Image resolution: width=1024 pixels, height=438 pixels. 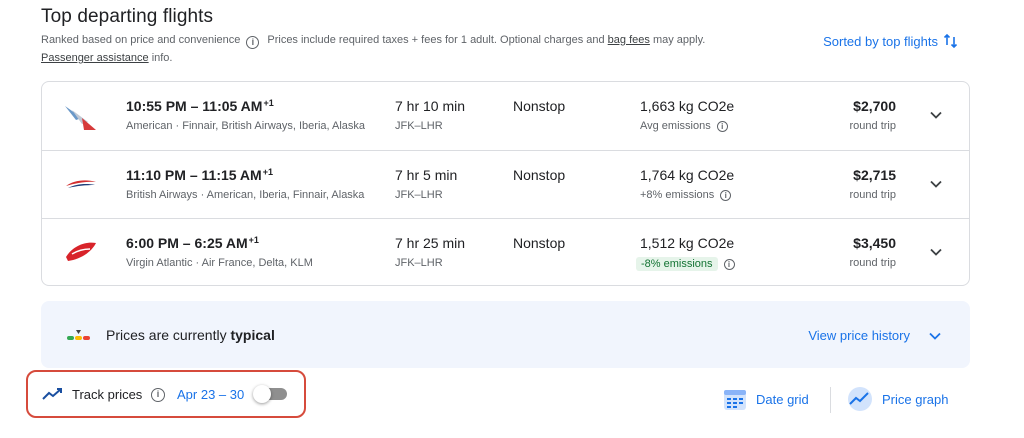 What do you see at coordinates (253, 42) in the screenshot?
I see `ranking-info-icon: i` at bounding box center [253, 42].